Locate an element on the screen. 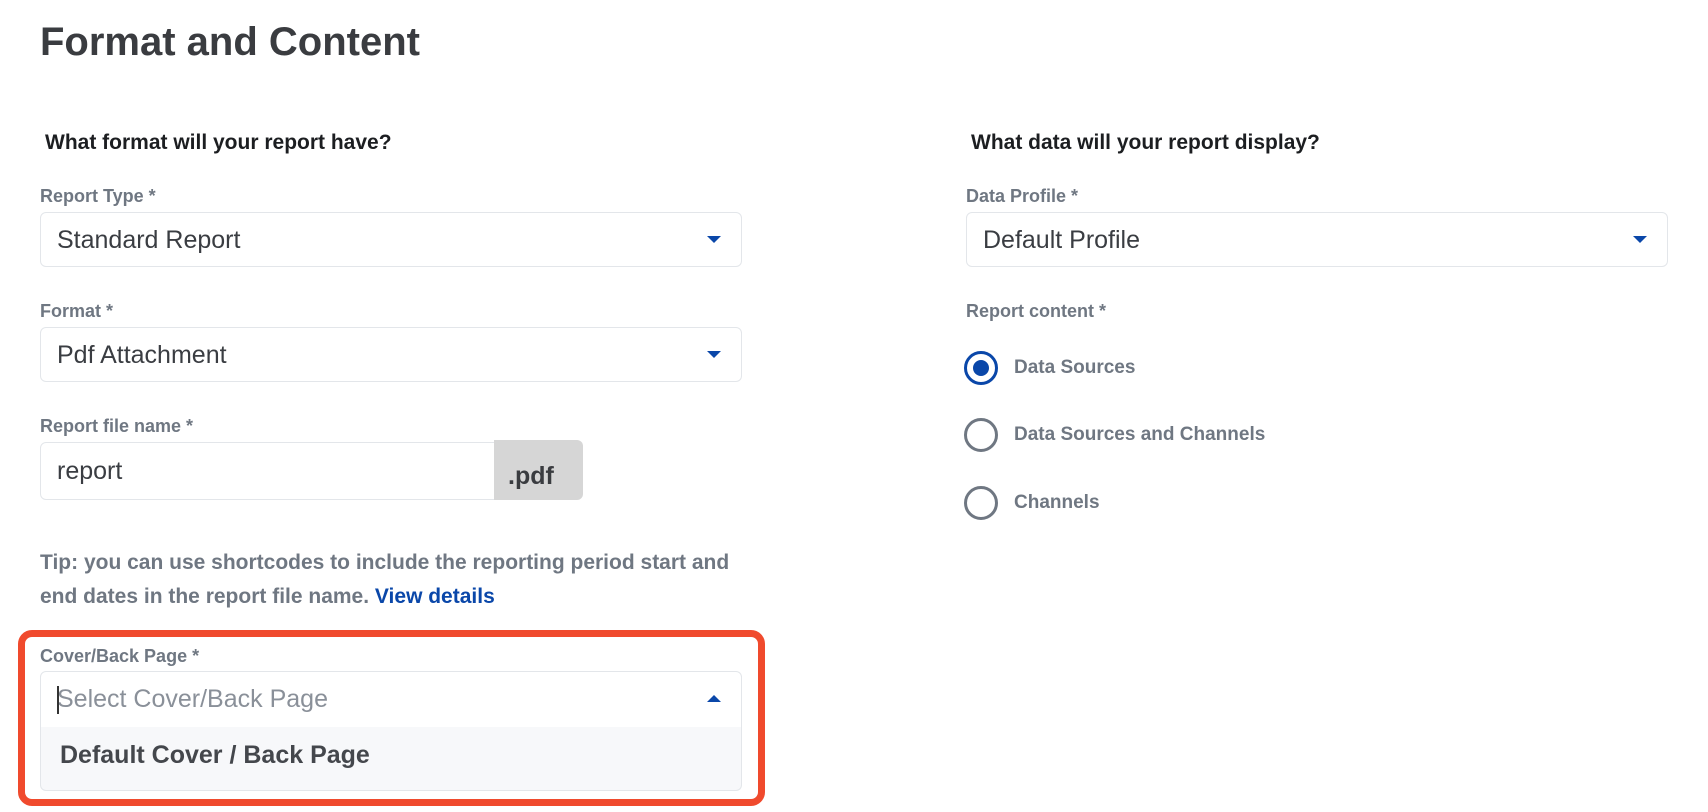 Image resolution: width=1708 pixels, height=812 pixels. data-profile-value: Default Profile is located at coordinates (1062, 240).